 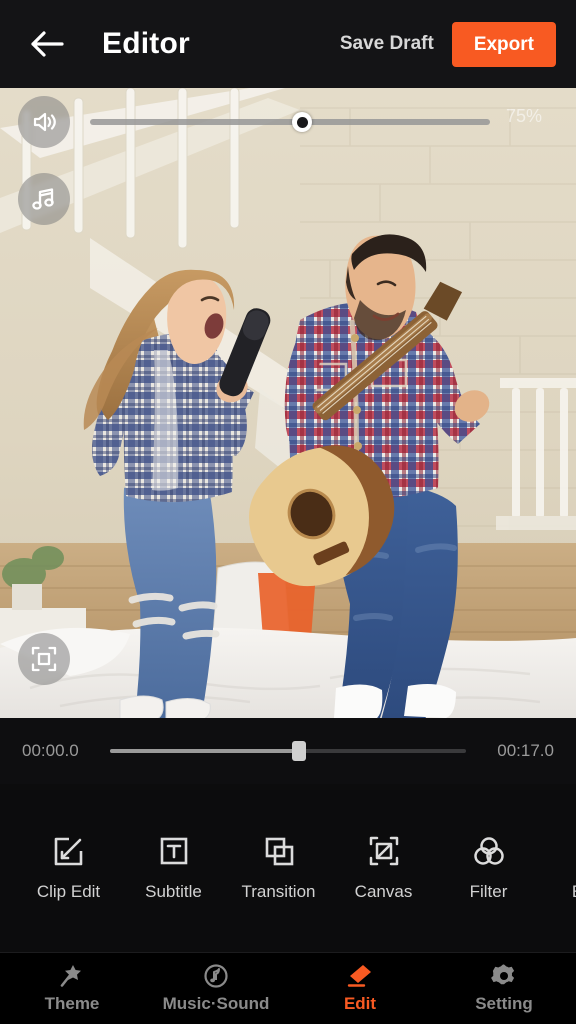 I want to click on volume-toggle-button, so click(x=44, y=122).